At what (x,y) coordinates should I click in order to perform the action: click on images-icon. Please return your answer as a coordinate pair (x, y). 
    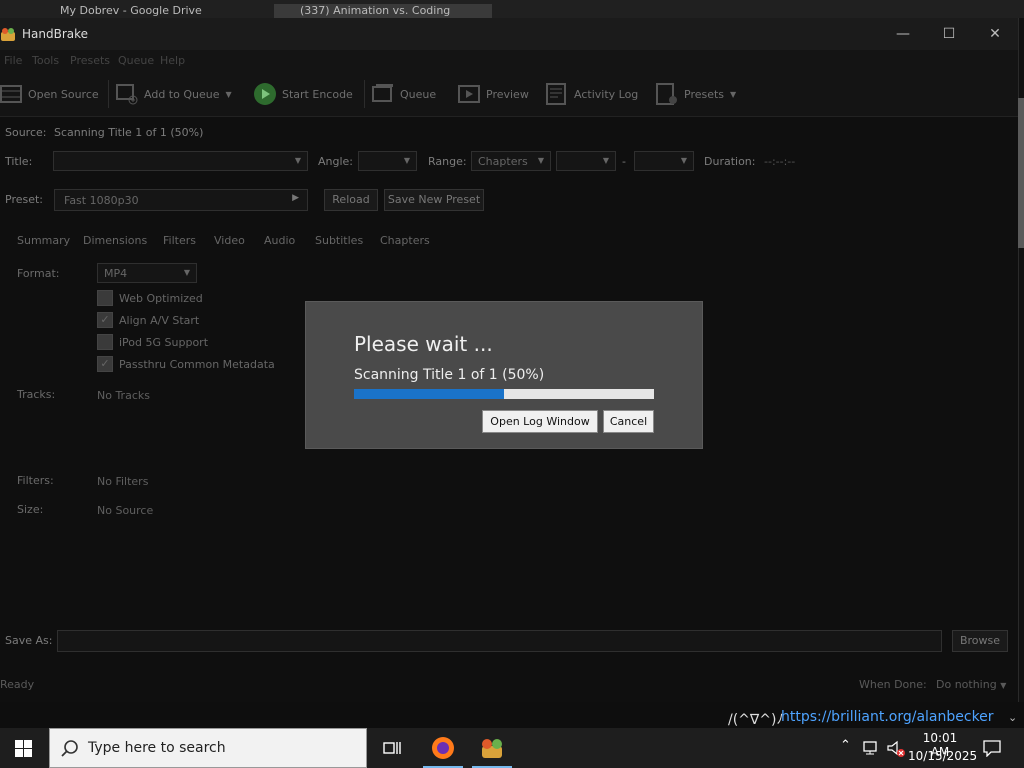
    Looking at the image, I should click on (382, 93).